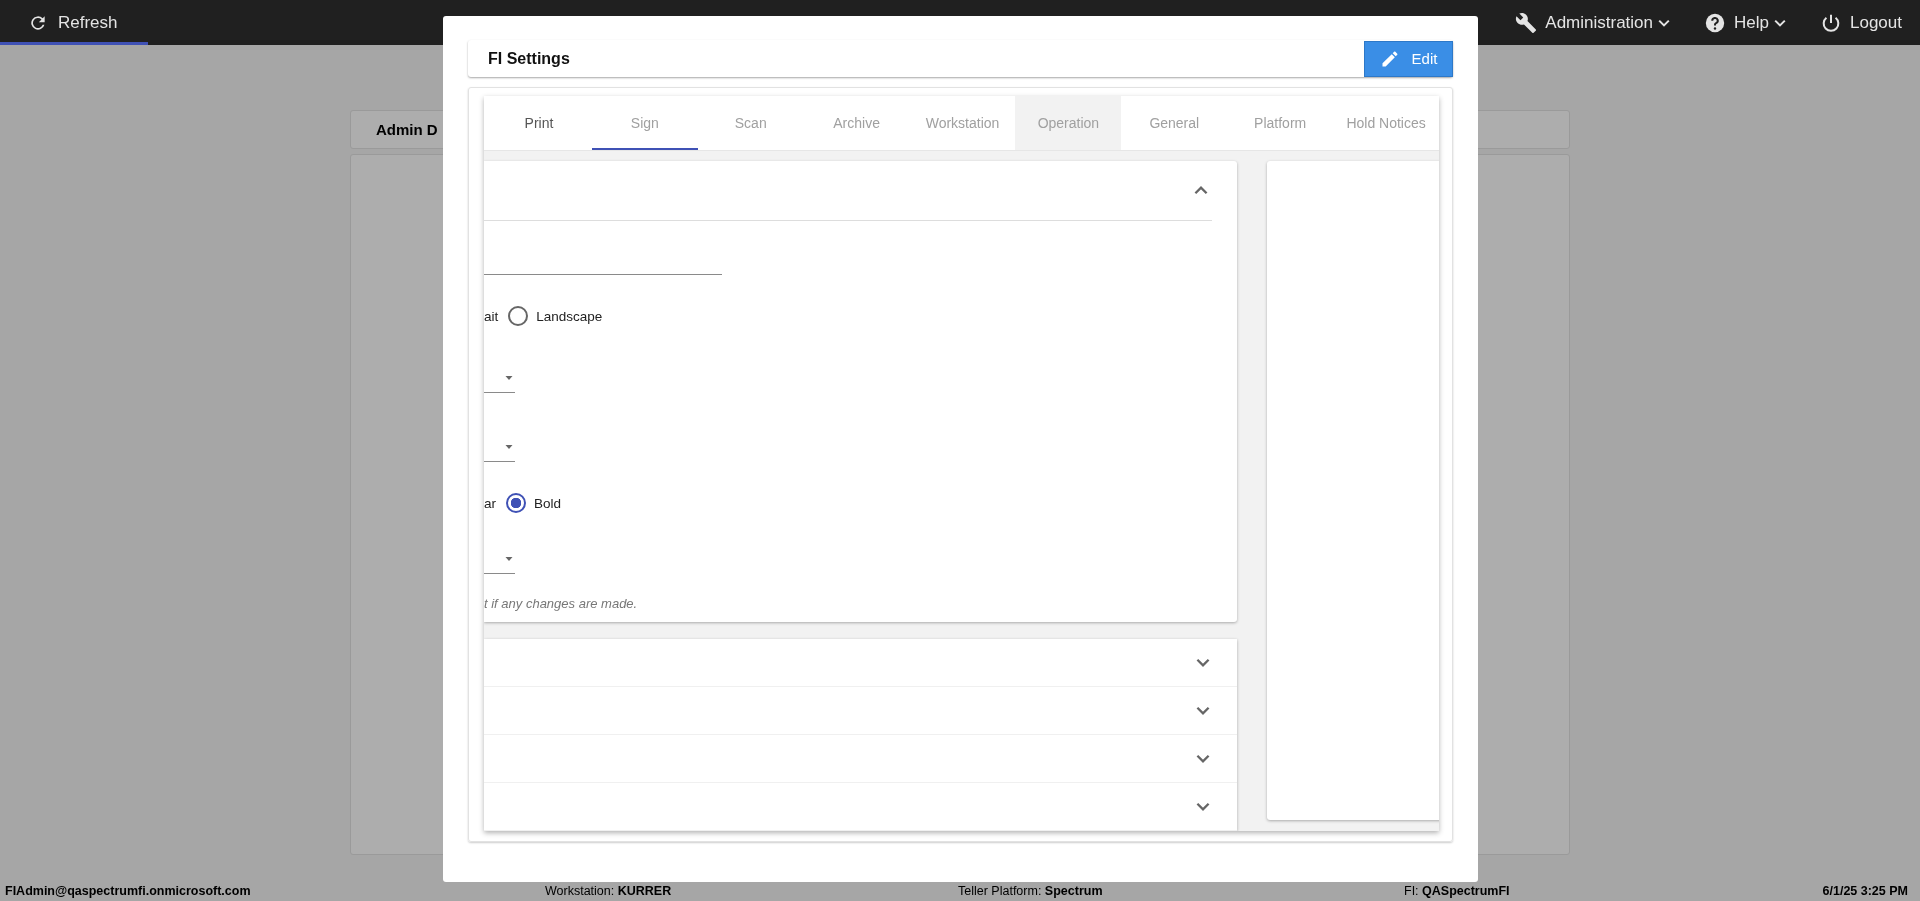 This screenshot has height=901, width=1920. What do you see at coordinates (1715, 22) in the screenshot?
I see `help-icon` at bounding box center [1715, 22].